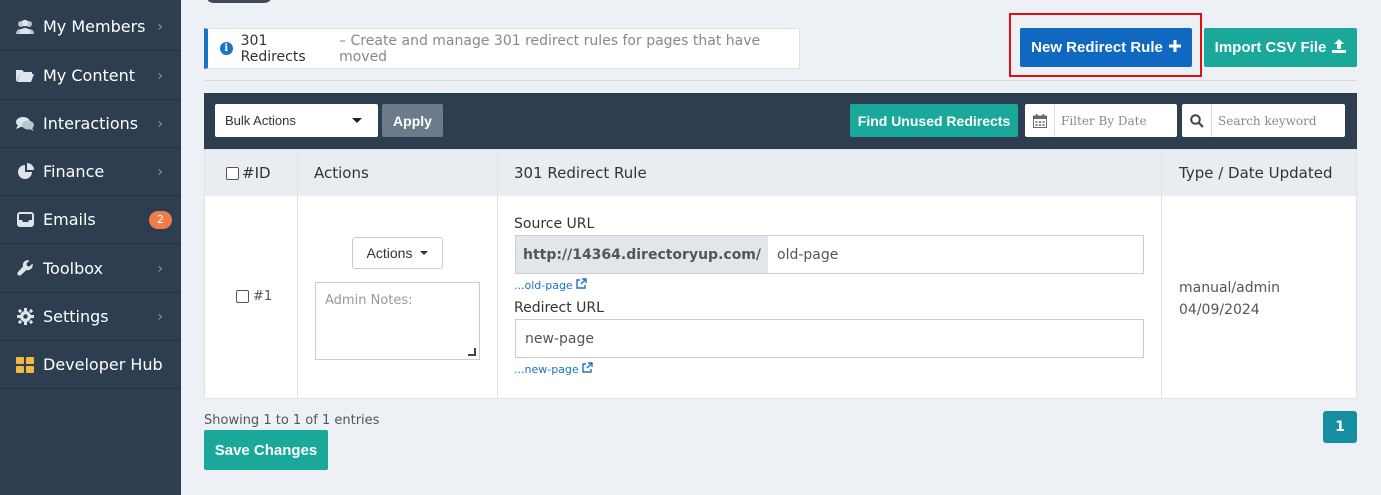 The height and width of the screenshot is (495, 1381). I want to click on import-csv-label: Import CSV File, so click(1270, 47).